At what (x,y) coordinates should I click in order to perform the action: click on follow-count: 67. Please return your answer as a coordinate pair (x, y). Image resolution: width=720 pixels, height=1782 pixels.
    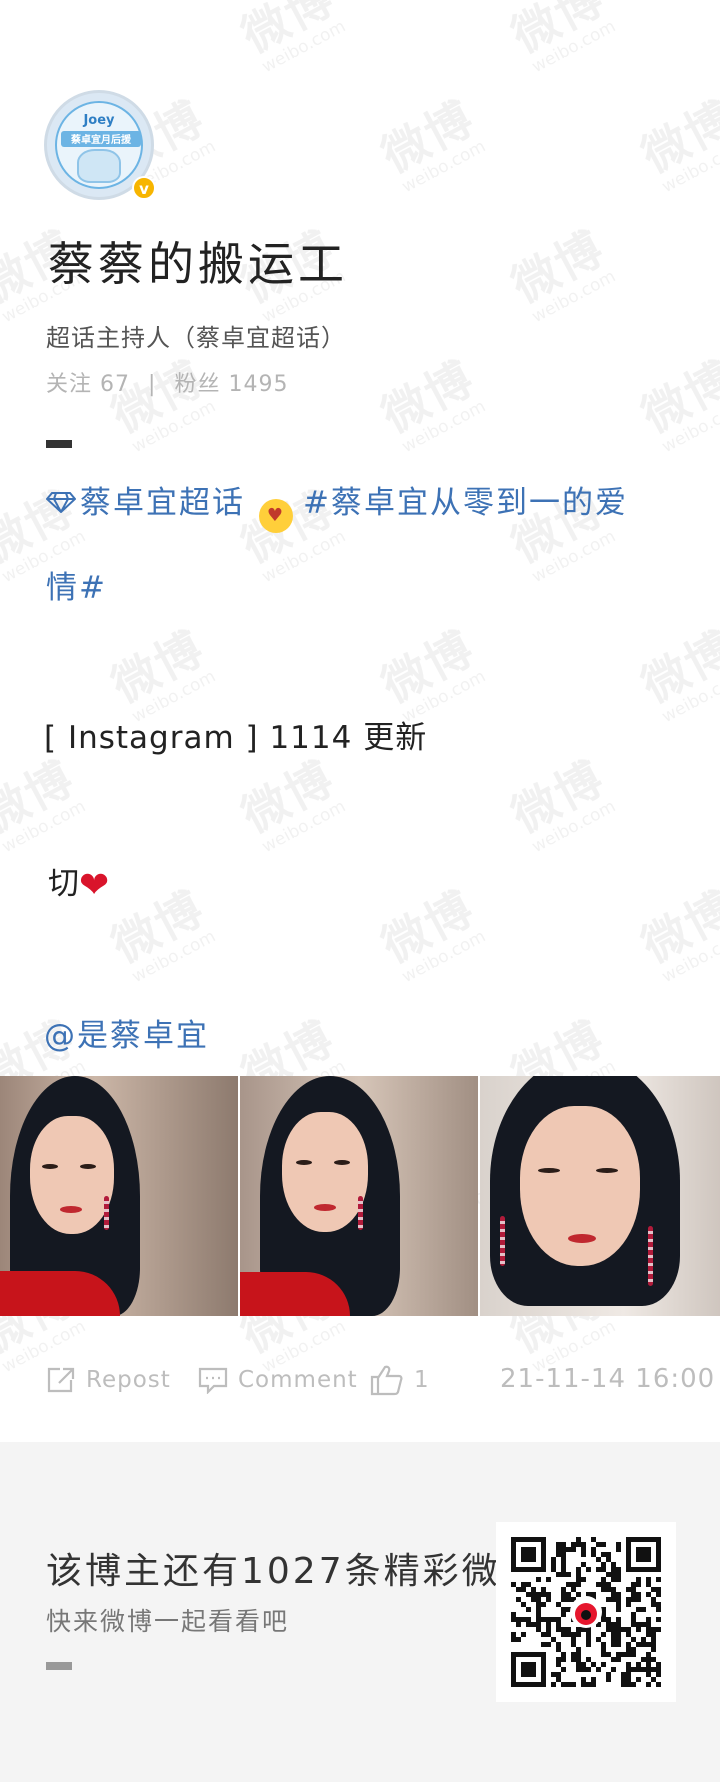
    Looking at the image, I should click on (115, 384).